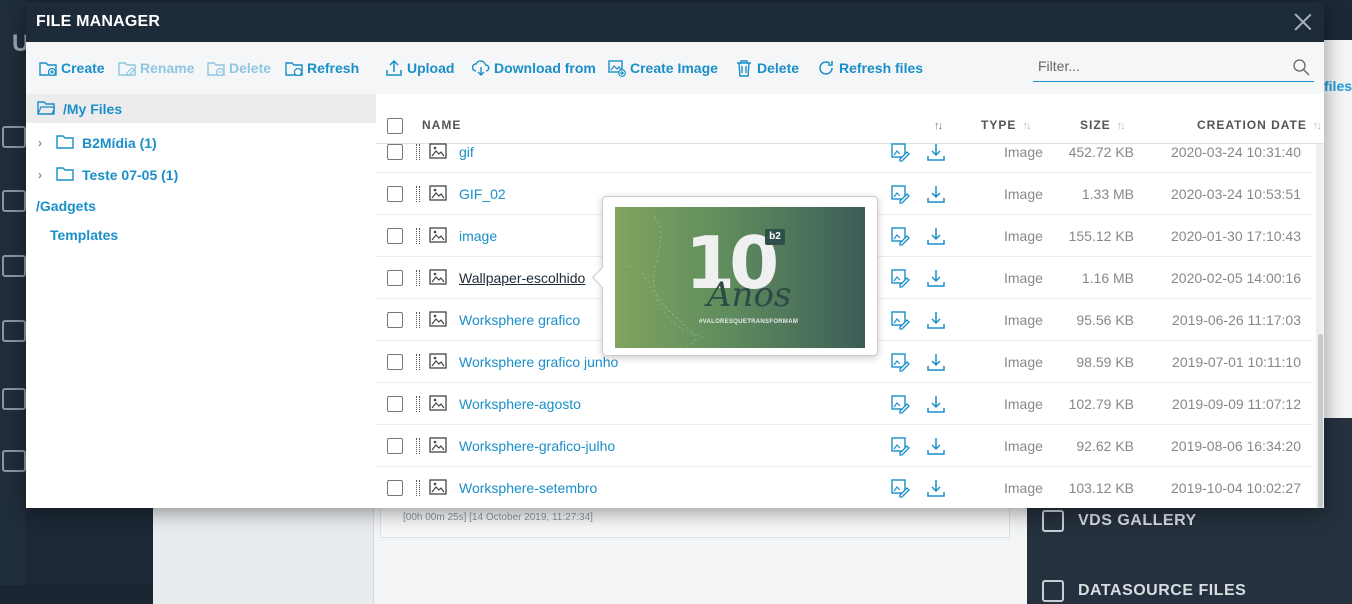 The image size is (1352, 604). What do you see at coordinates (663, 68) in the screenshot?
I see `create-image-button: Create Image` at bounding box center [663, 68].